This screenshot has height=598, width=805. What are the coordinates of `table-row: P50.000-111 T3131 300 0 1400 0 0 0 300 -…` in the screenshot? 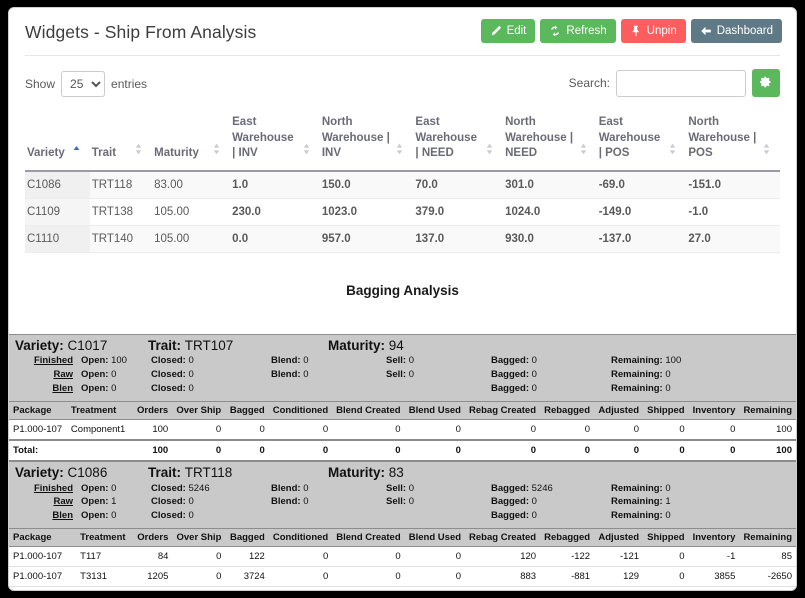 It's located at (402, 588).